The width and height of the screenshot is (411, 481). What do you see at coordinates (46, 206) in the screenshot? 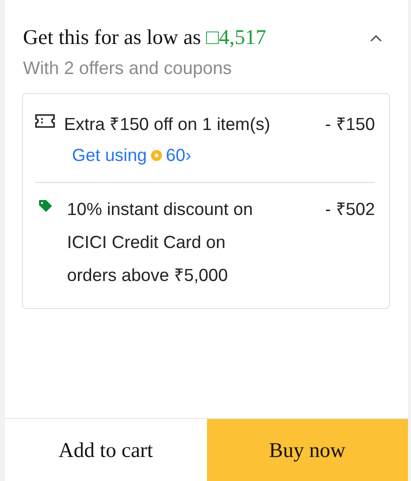
I see `tag-icon` at bounding box center [46, 206].